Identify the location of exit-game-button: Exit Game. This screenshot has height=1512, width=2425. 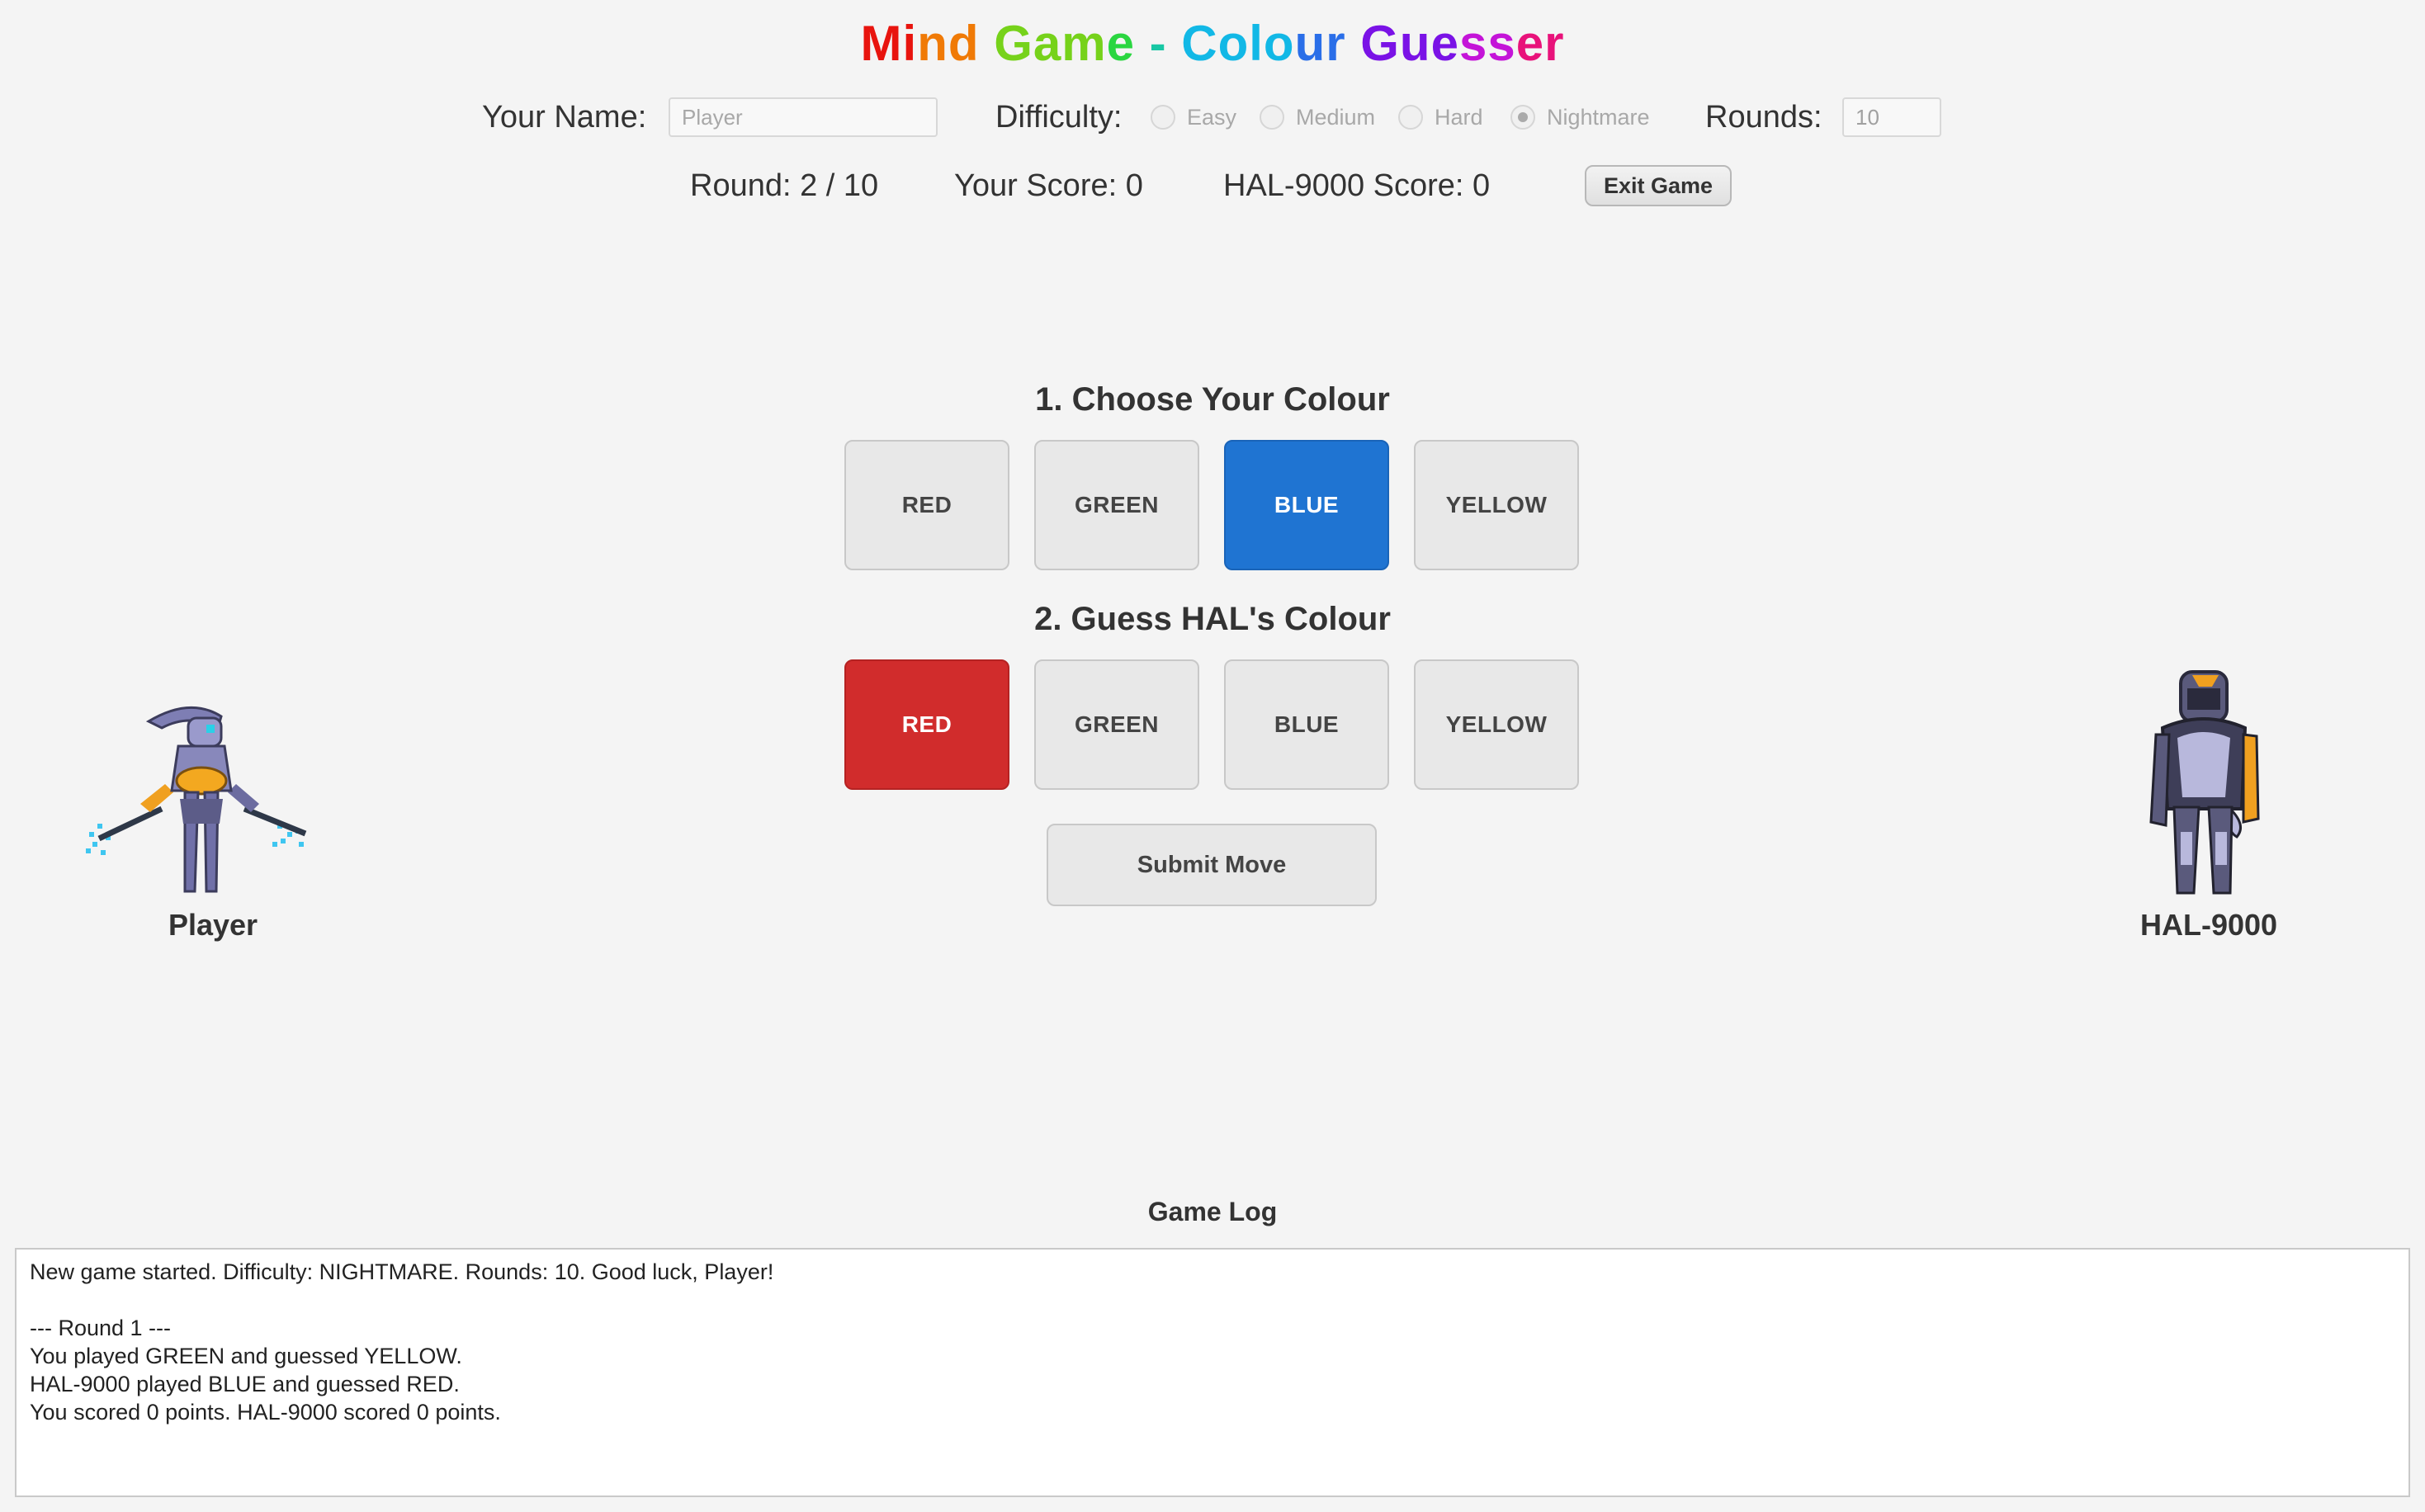
(1658, 186).